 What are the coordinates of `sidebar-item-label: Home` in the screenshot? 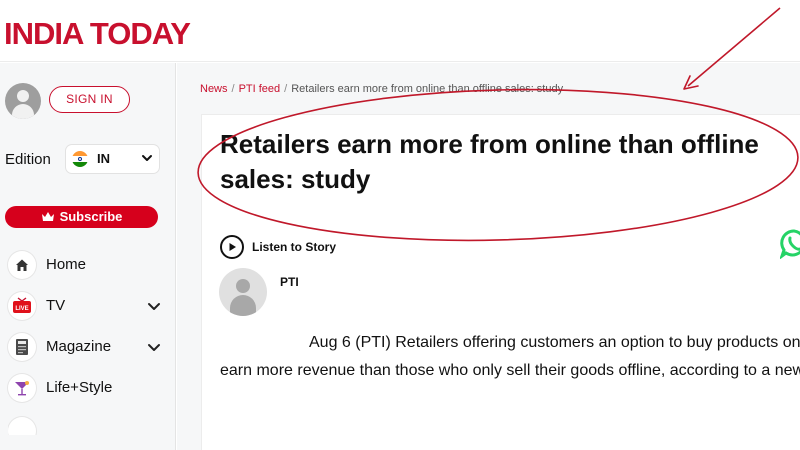 It's located at (66, 264).